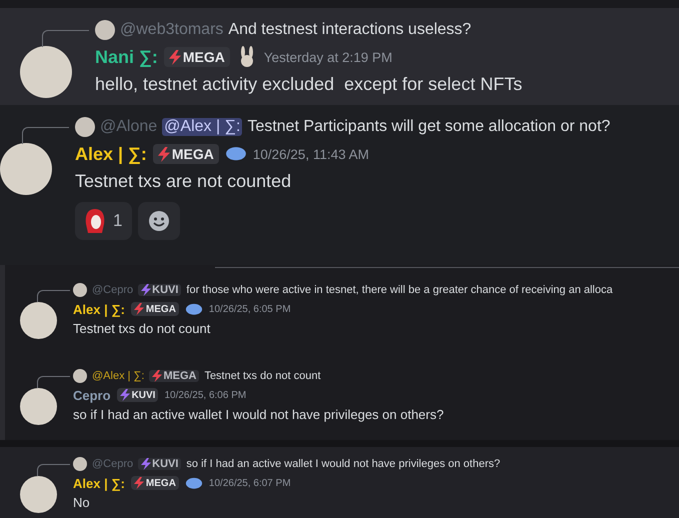 The width and height of the screenshot is (679, 518). I want to click on badge-label: KUVI, so click(144, 395).